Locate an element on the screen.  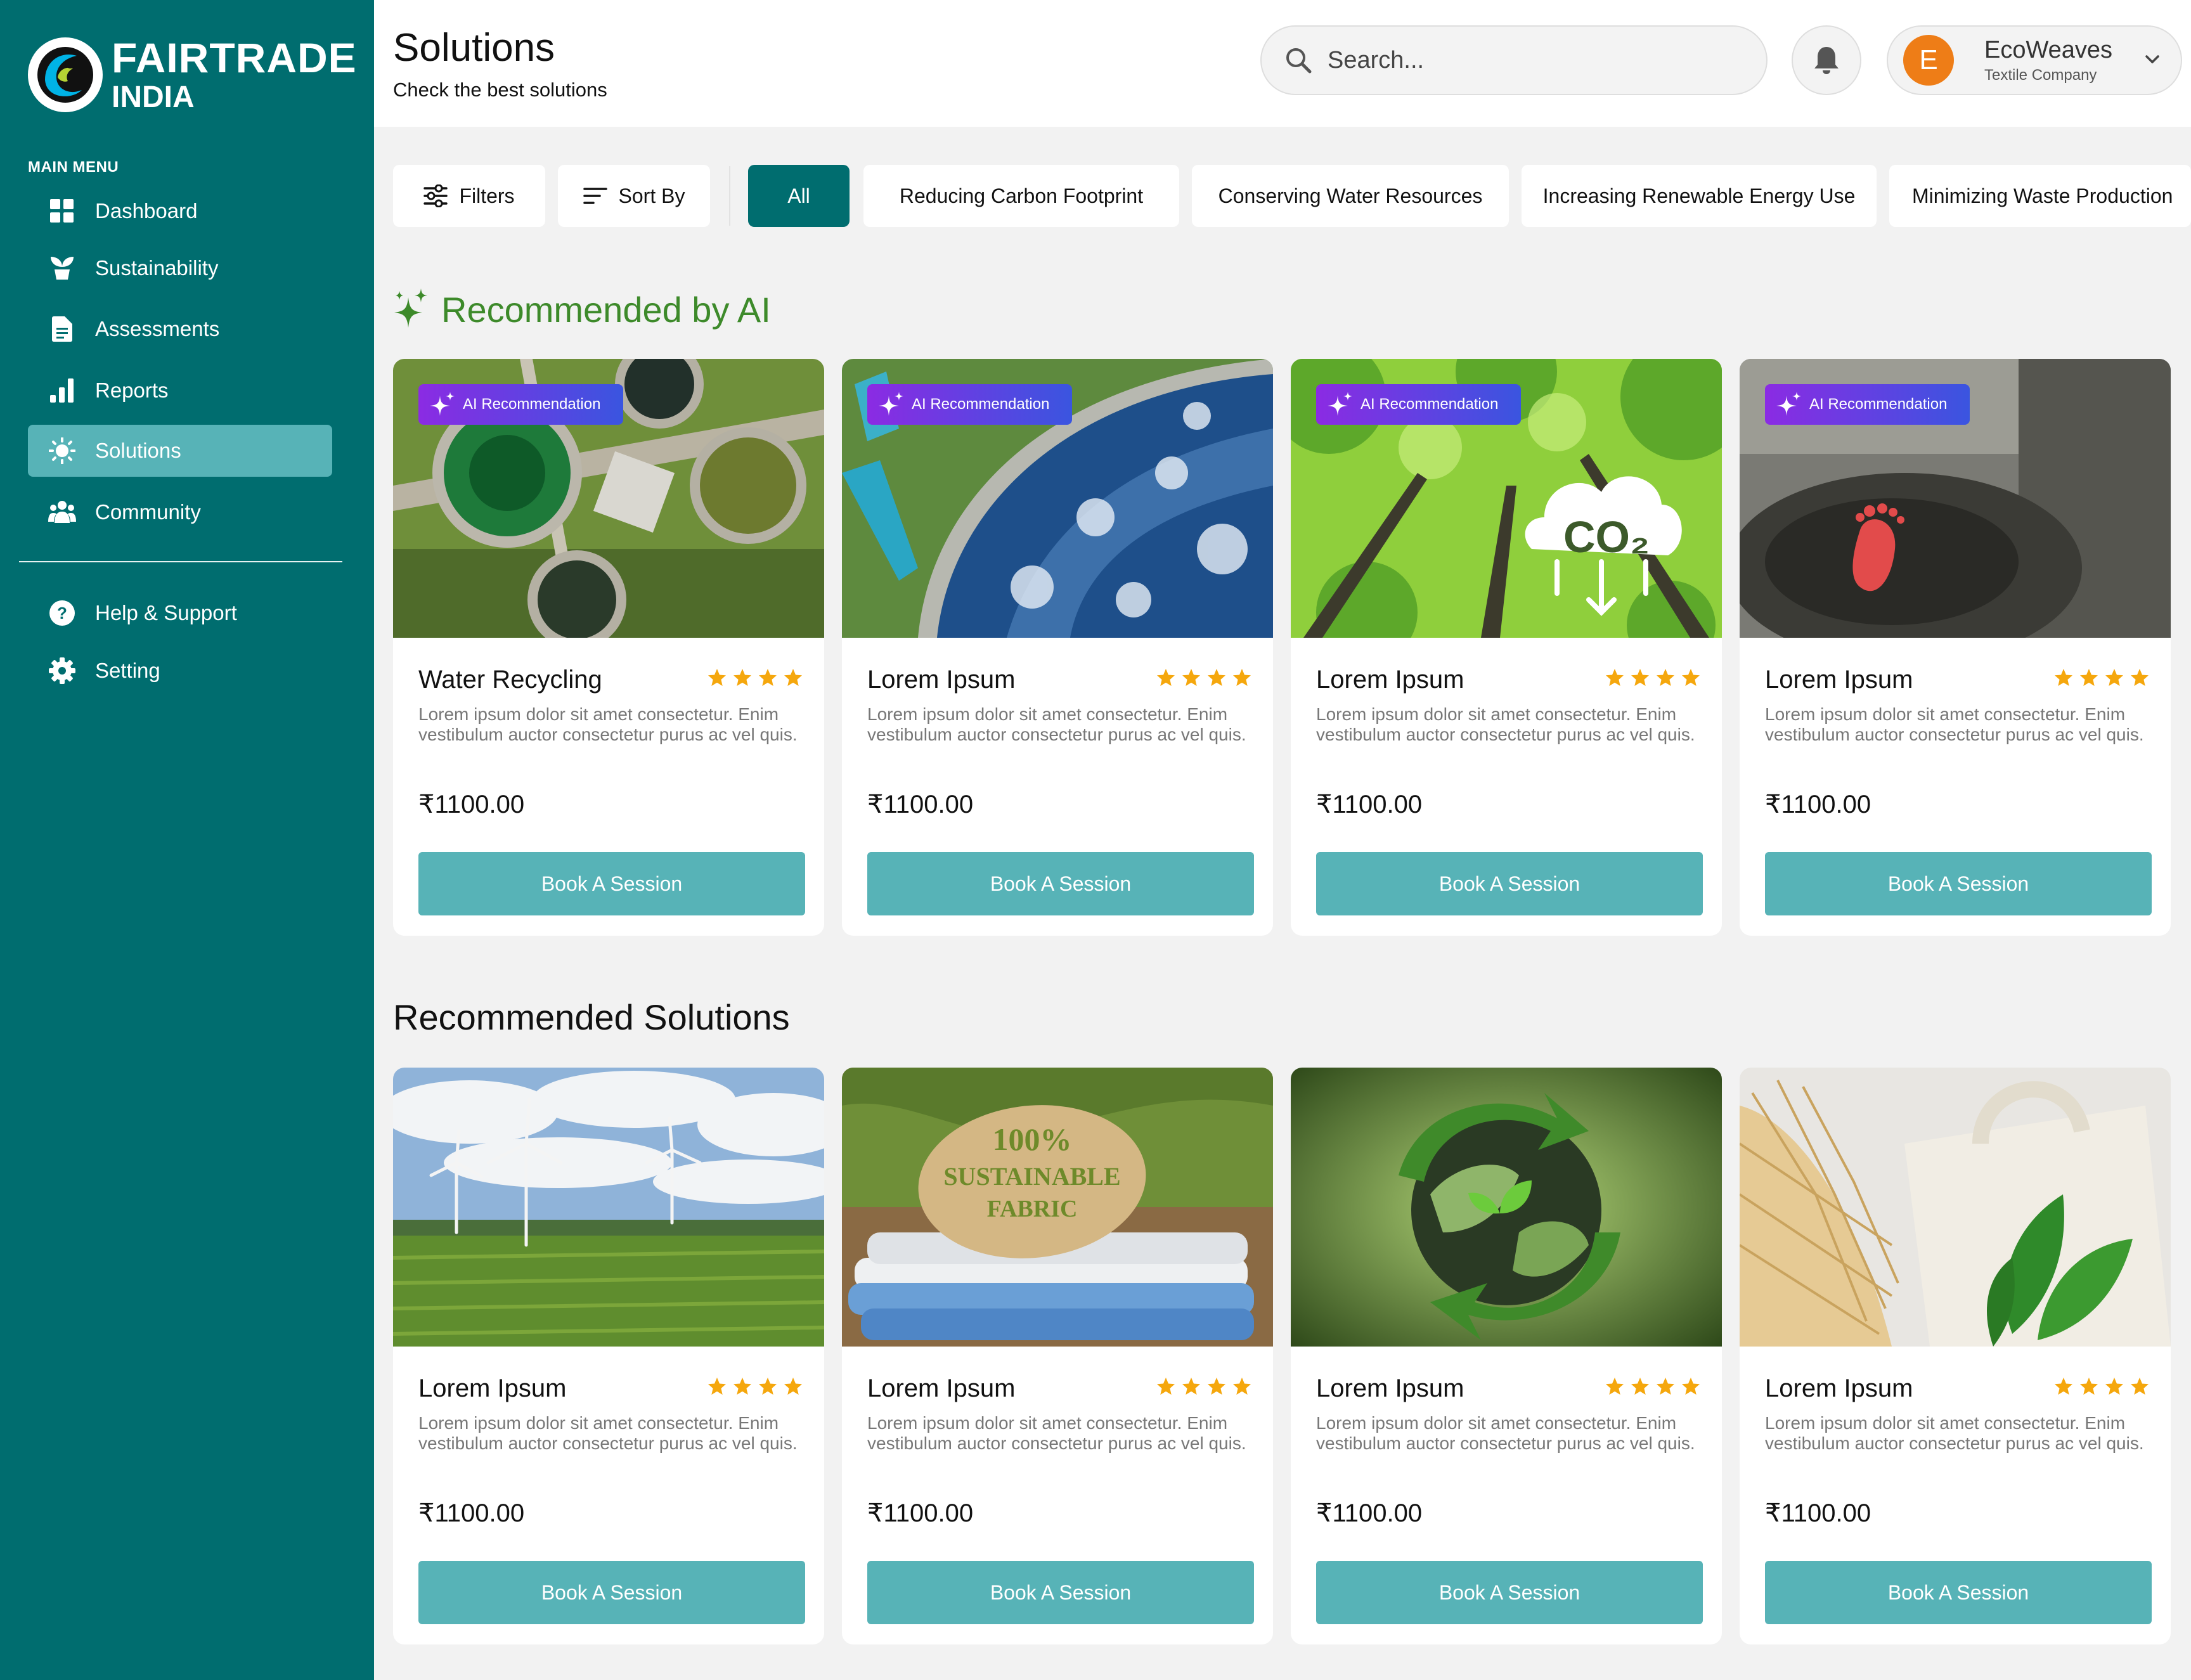
gear-icon is located at coordinates (62, 671).